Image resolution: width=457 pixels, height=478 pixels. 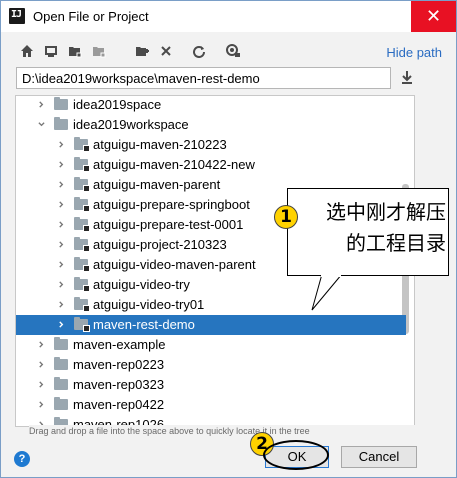 I want to click on tree-row-label: maven-rep0323, so click(x=119, y=384).